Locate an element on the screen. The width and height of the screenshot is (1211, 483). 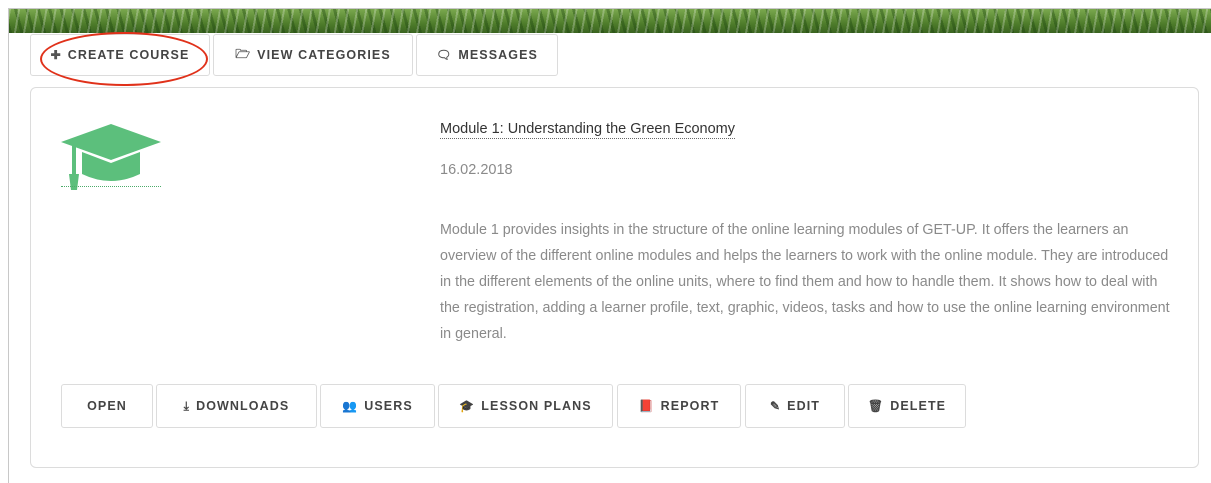
chat-bubble-icon: 🗨 is located at coordinates (444, 55).